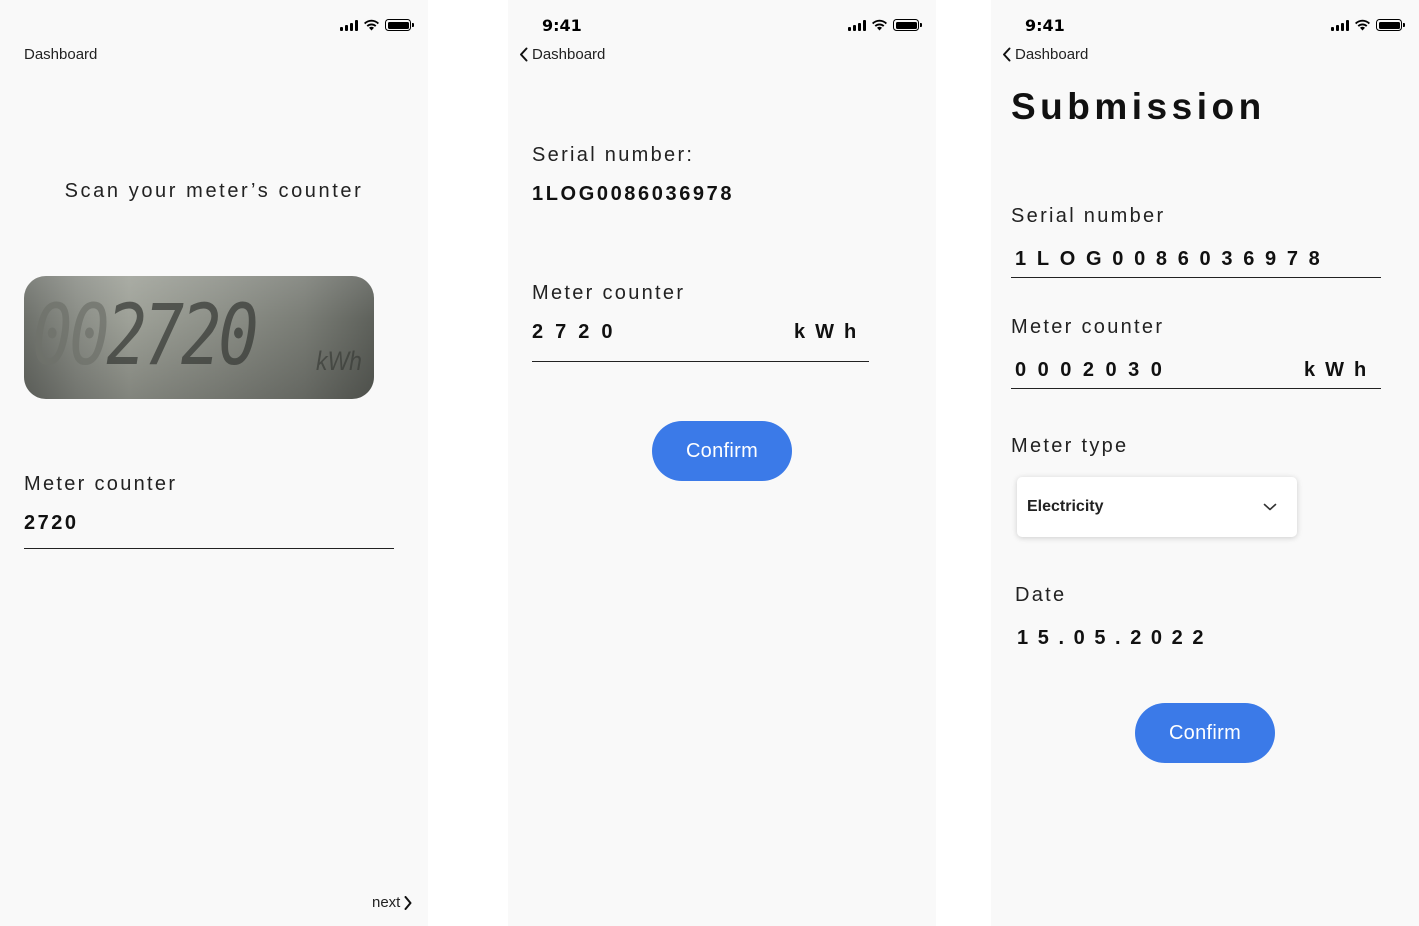 This screenshot has height=926, width=1419. Describe the element at coordinates (339, 361) in the screenshot. I see `meter-photo-unit: kWh` at that location.